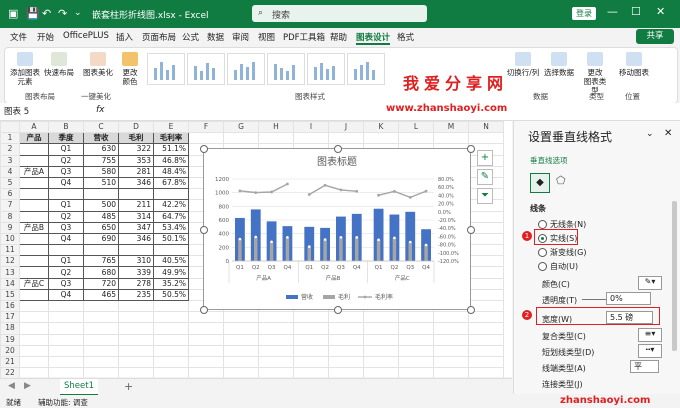 This screenshot has height=408, width=680. I want to click on row-header: 1, so click(10, 138).